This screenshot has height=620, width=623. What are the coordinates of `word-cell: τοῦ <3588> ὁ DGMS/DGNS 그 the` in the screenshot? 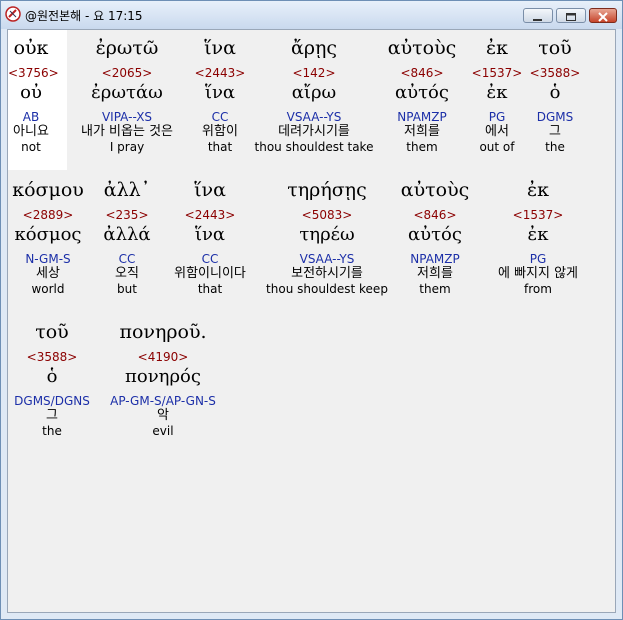 It's located at (52, 379).